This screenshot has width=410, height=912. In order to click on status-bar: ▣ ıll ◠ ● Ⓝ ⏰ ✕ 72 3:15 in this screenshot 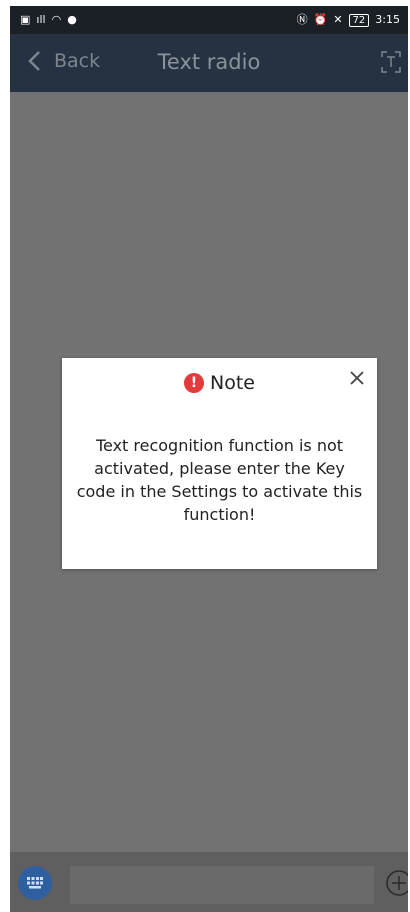, I will do `click(209, 20)`.